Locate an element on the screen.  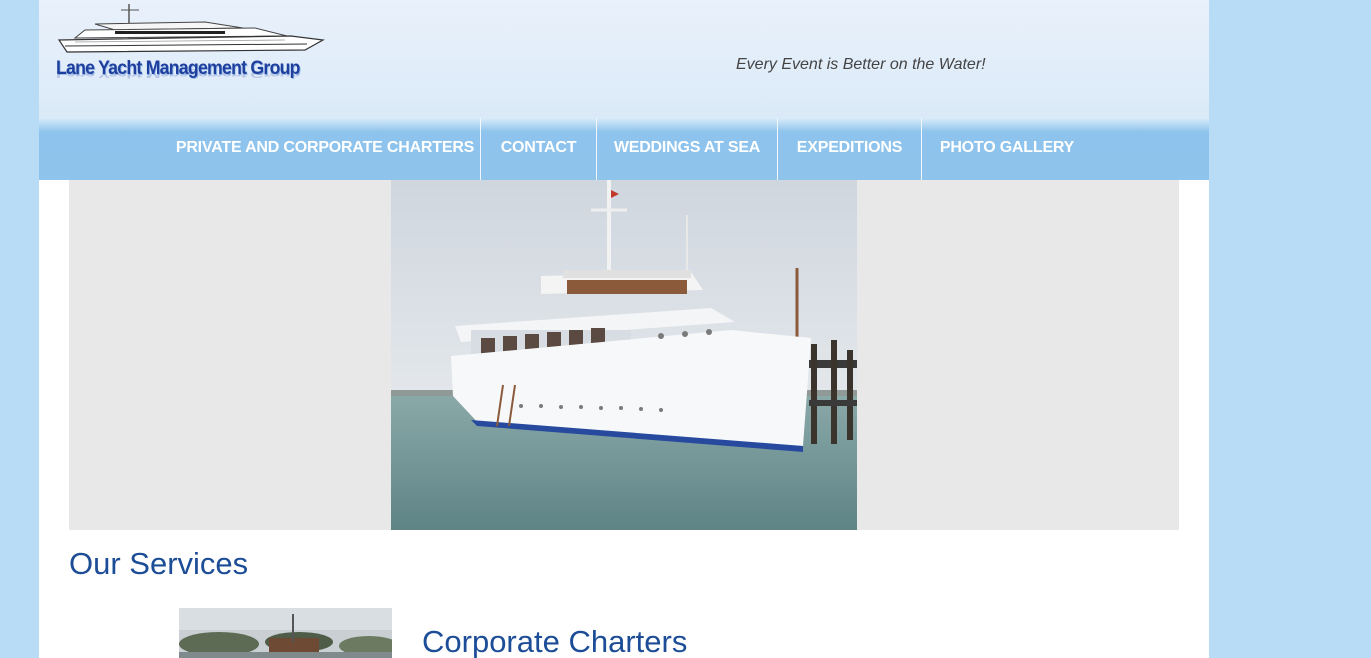
services-heading: Our Services is located at coordinates (159, 563).